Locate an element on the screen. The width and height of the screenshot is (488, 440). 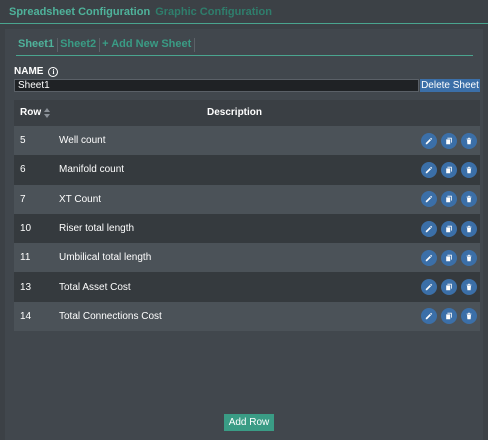
row-number: 5 is located at coordinates (23, 141).